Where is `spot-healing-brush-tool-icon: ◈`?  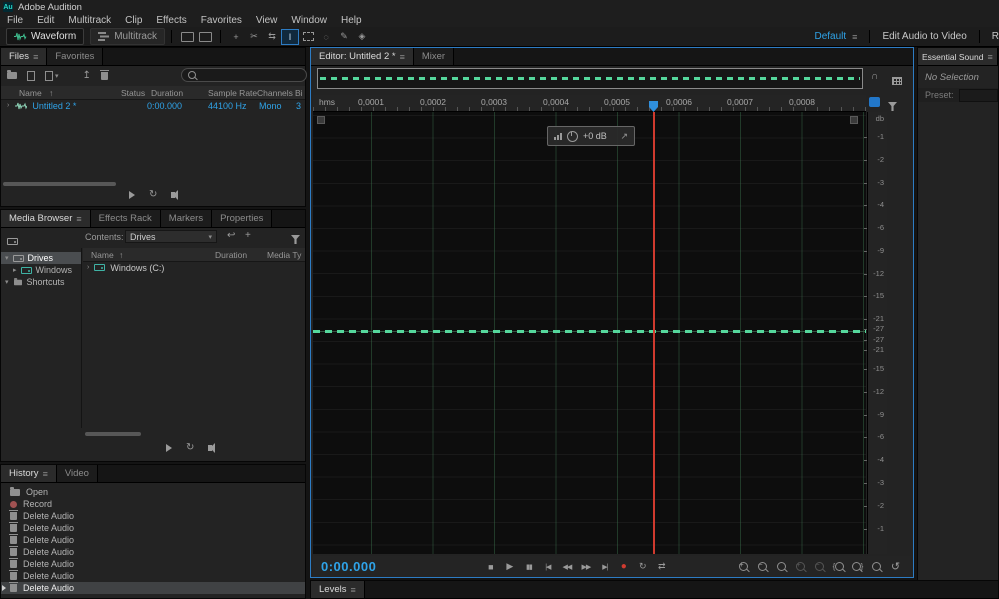 spot-healing-brush-tool-icon: ◈ is located at coordinates (362, 37).